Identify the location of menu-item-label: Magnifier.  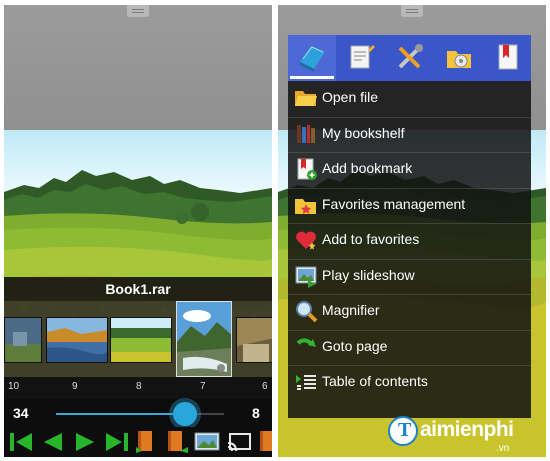
(351, 310).